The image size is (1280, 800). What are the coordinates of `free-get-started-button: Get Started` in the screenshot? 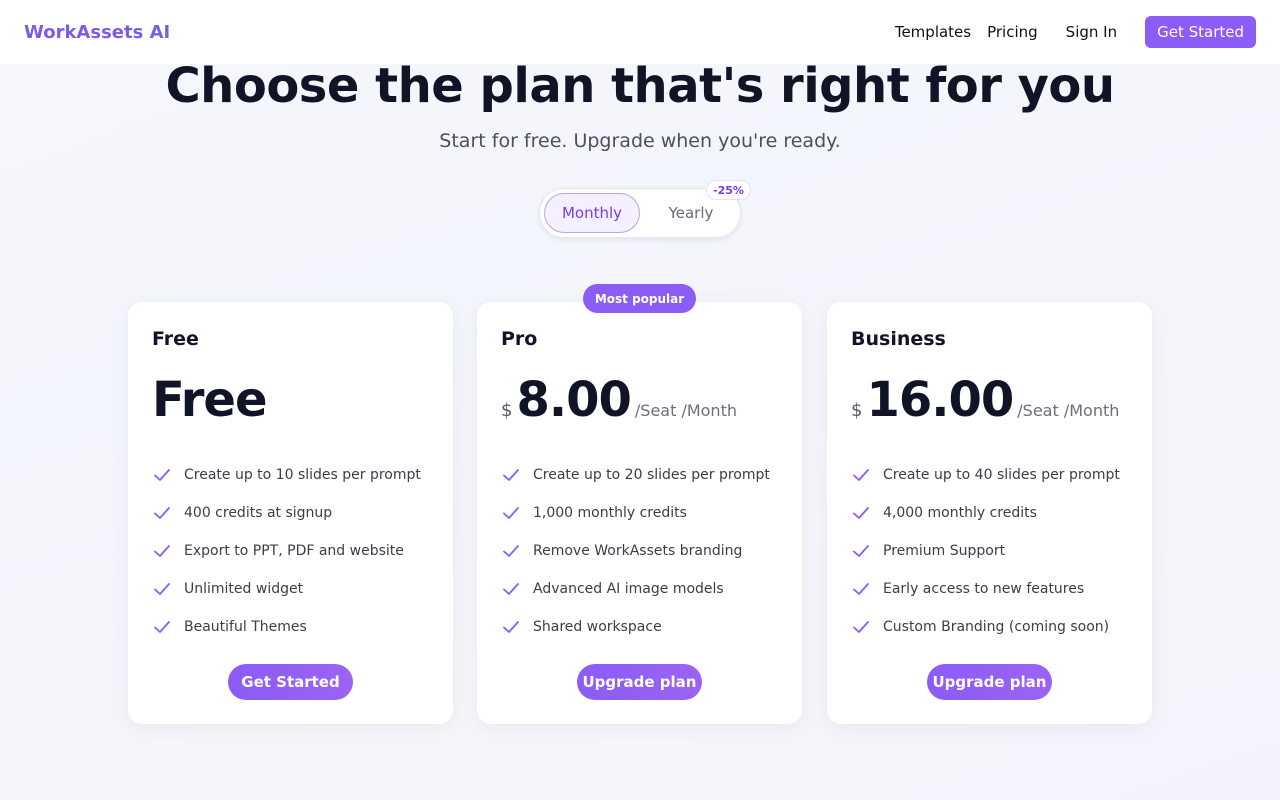 It's located at (290, 682).